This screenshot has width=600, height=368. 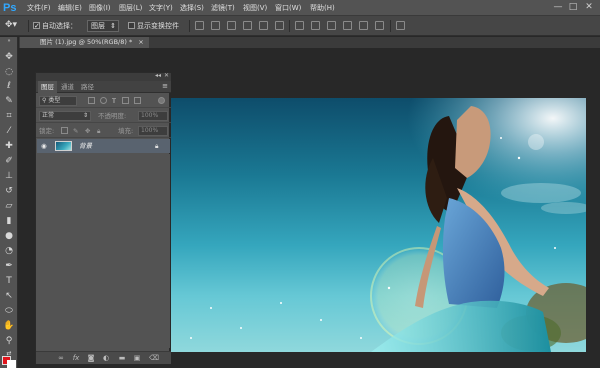 I want to click on filter-shape-icon, so click(x=125, y=100).